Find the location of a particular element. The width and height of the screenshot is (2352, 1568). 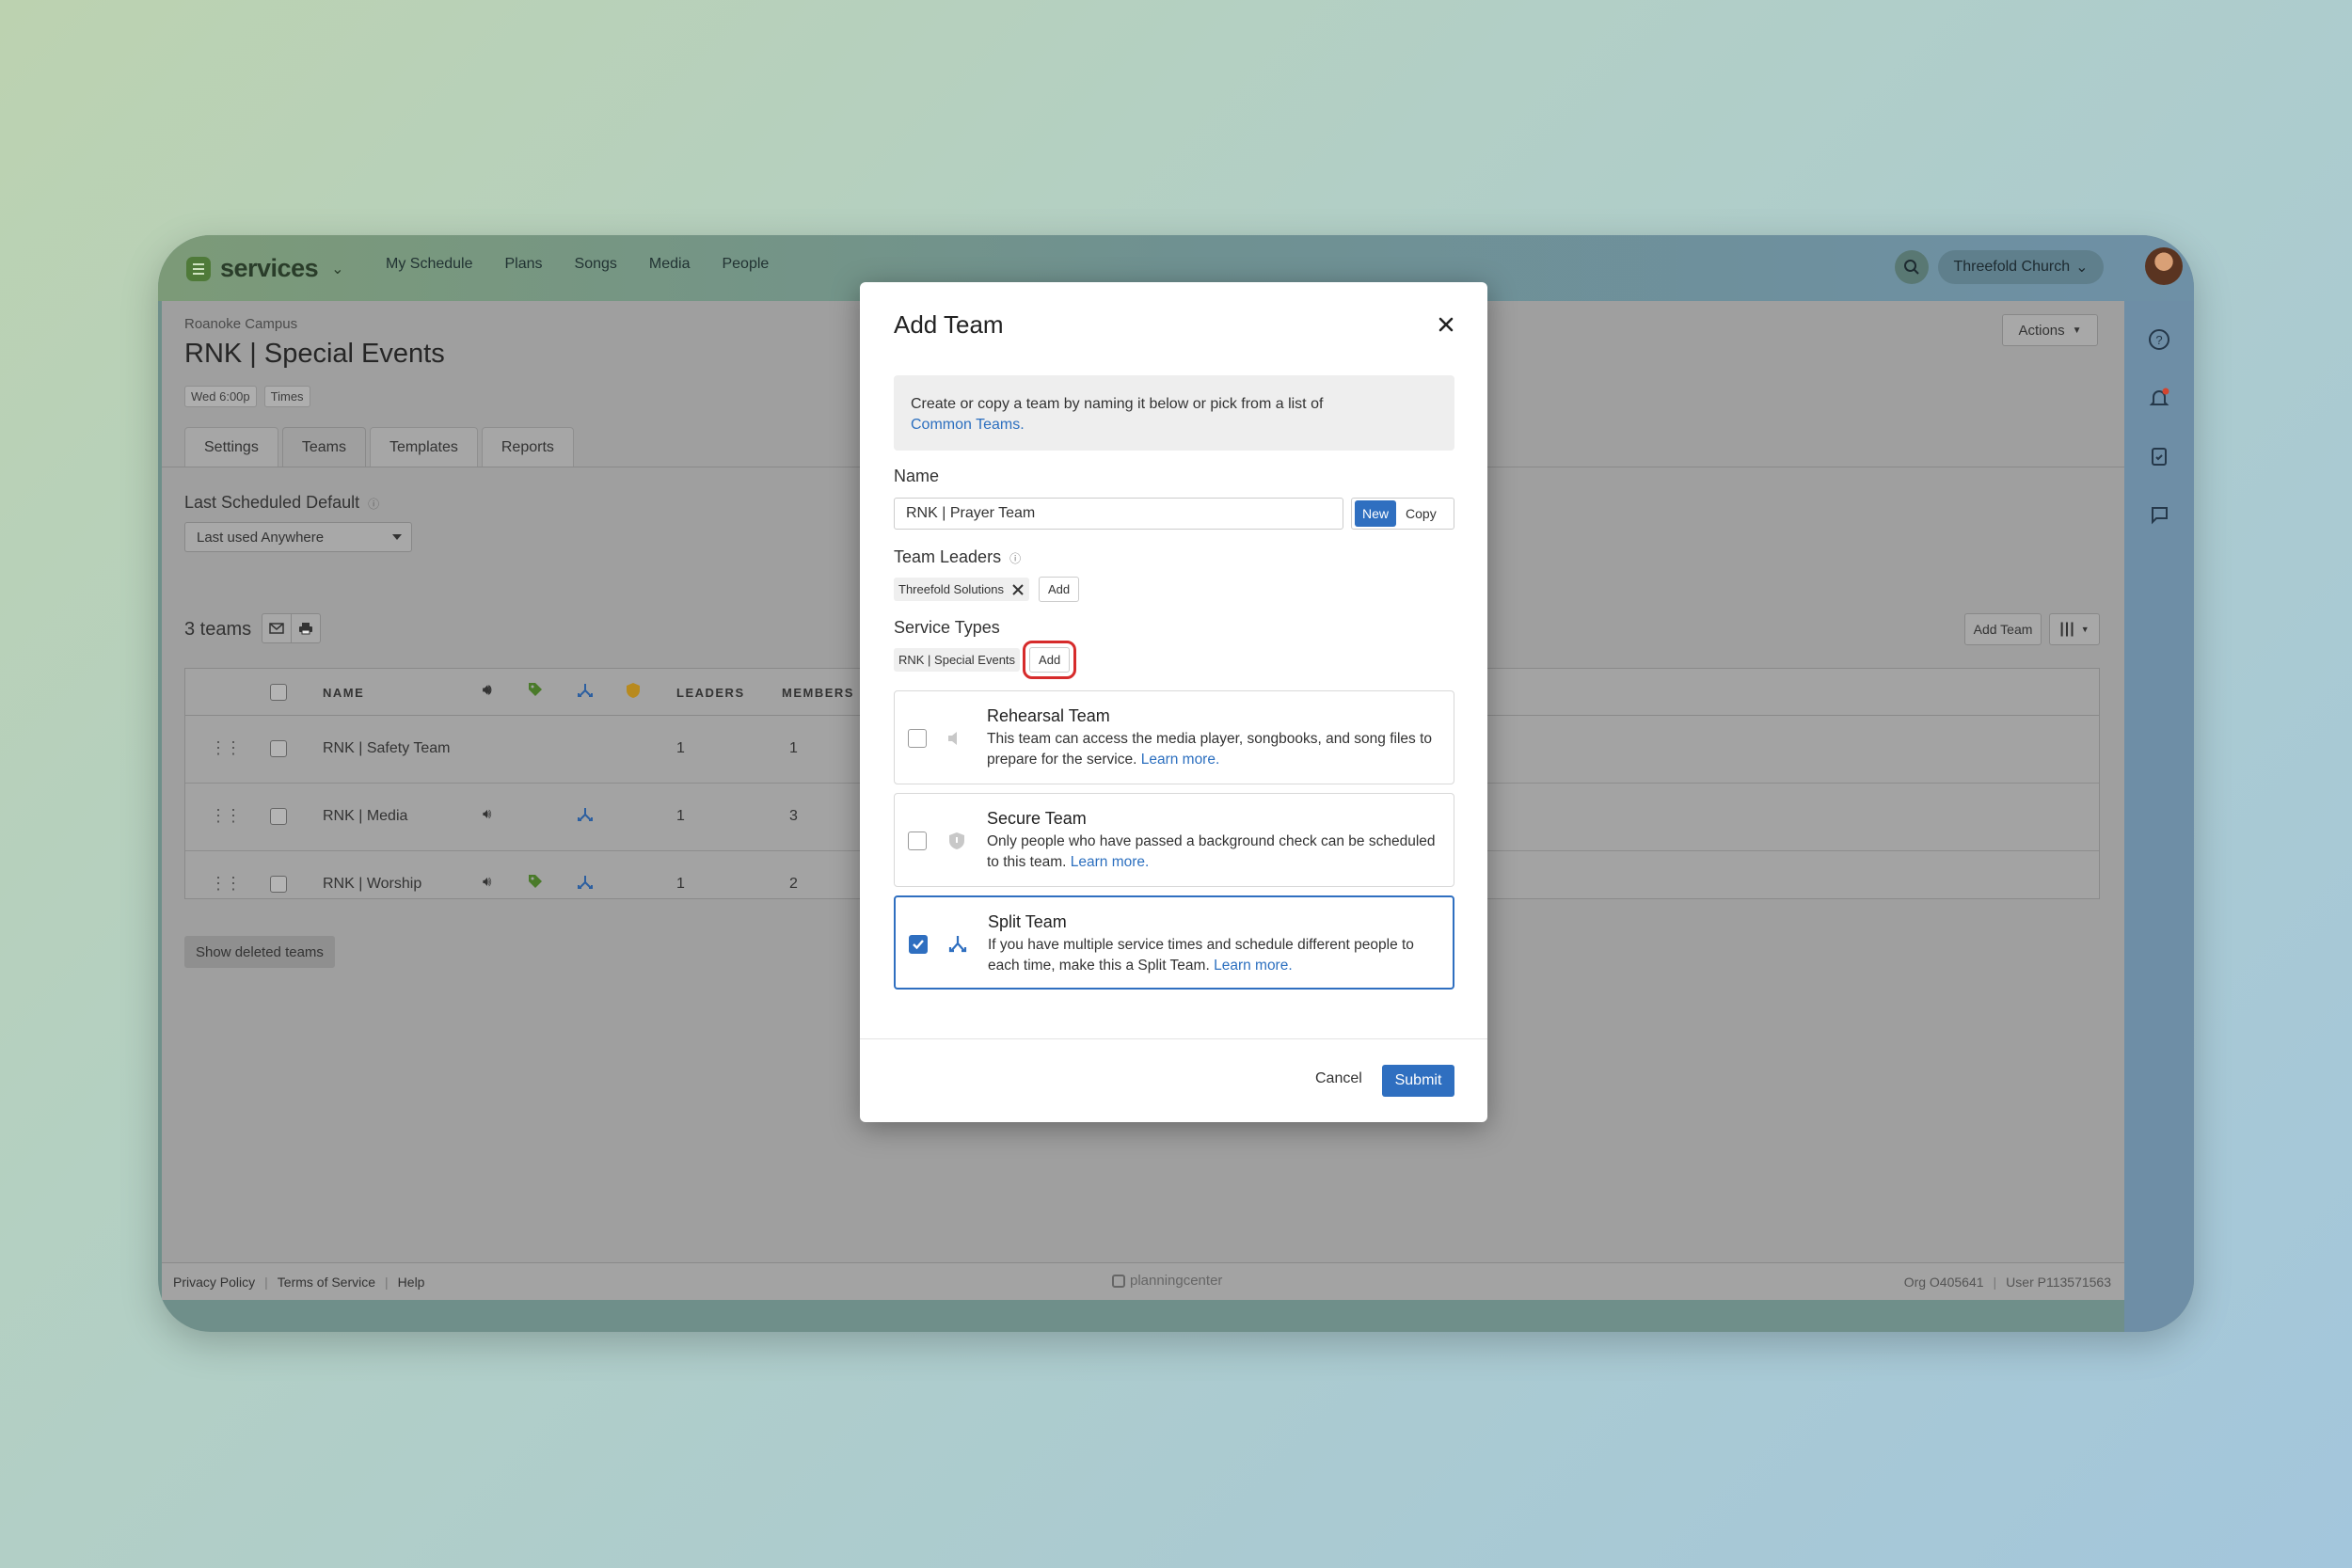

pc-brand-text: planningcenter is located at coordinates (1176, 1281).